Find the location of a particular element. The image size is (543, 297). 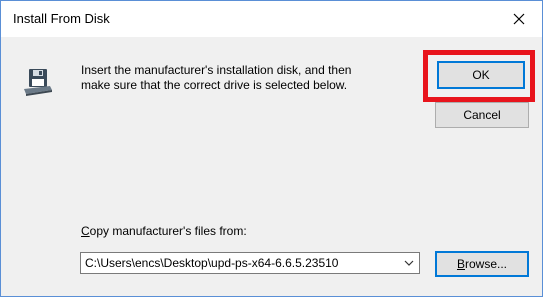

chevron-down-icon is located at coordinates (409, 263).